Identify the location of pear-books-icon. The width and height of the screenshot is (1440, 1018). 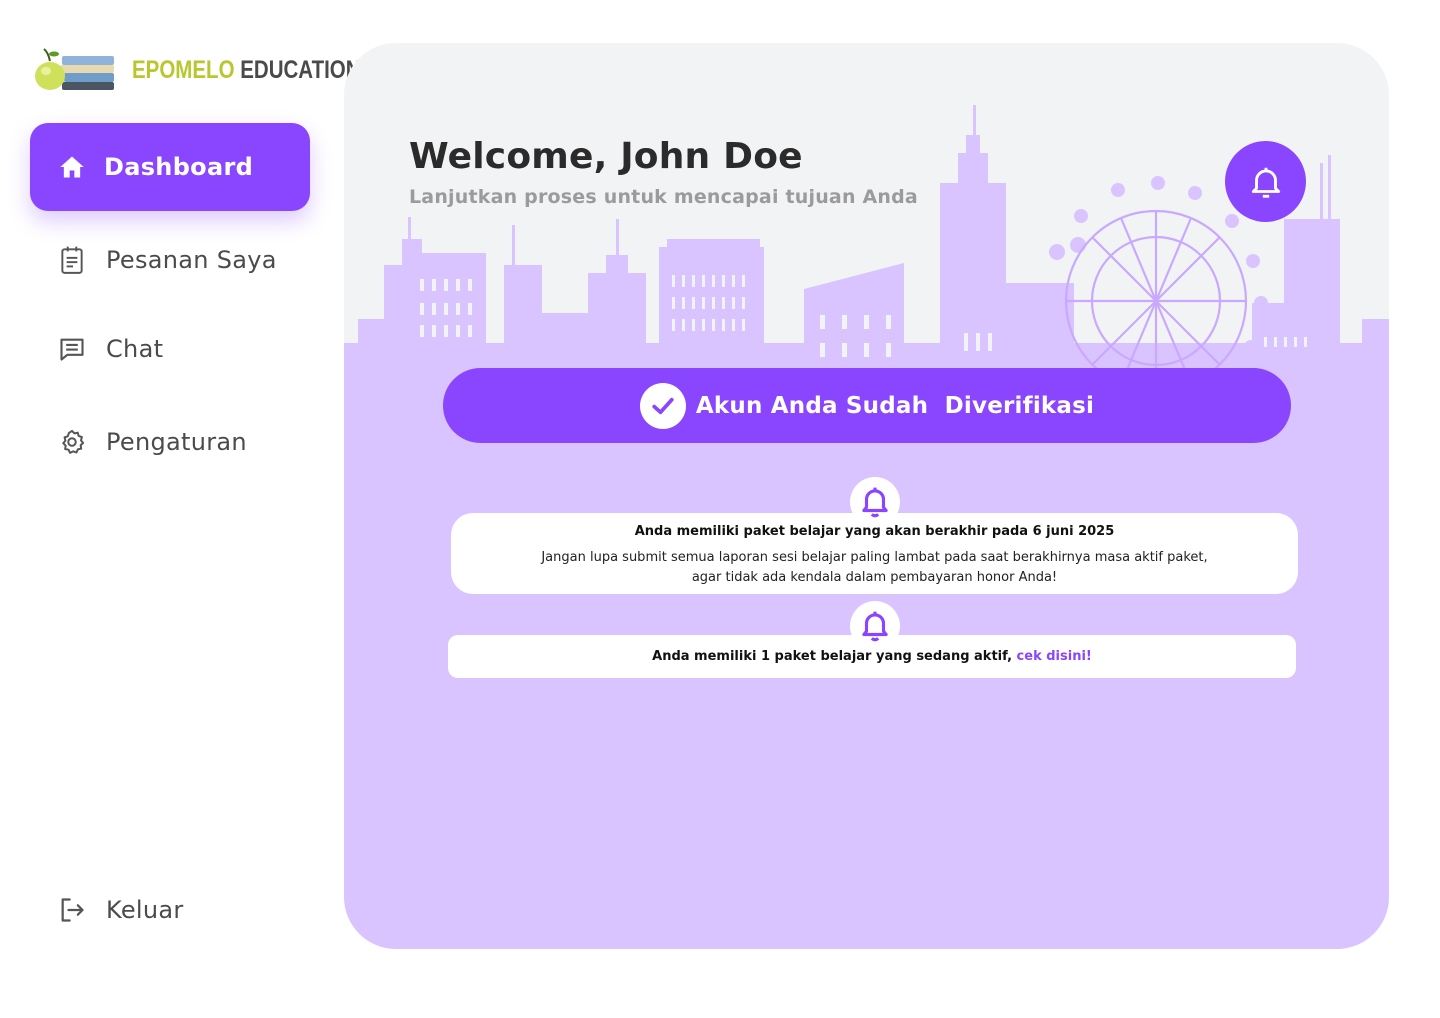
(74, 69).